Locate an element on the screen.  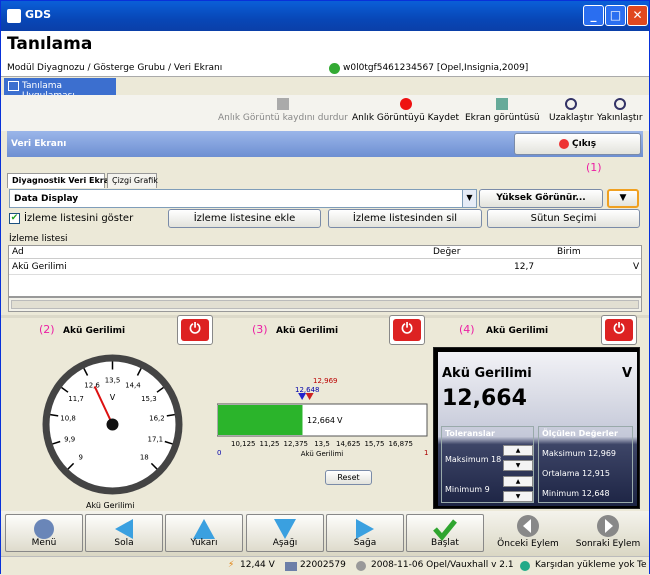
tab-diagnostics-app: Tanılama Uygulaması is located at coordinates (60, 89).